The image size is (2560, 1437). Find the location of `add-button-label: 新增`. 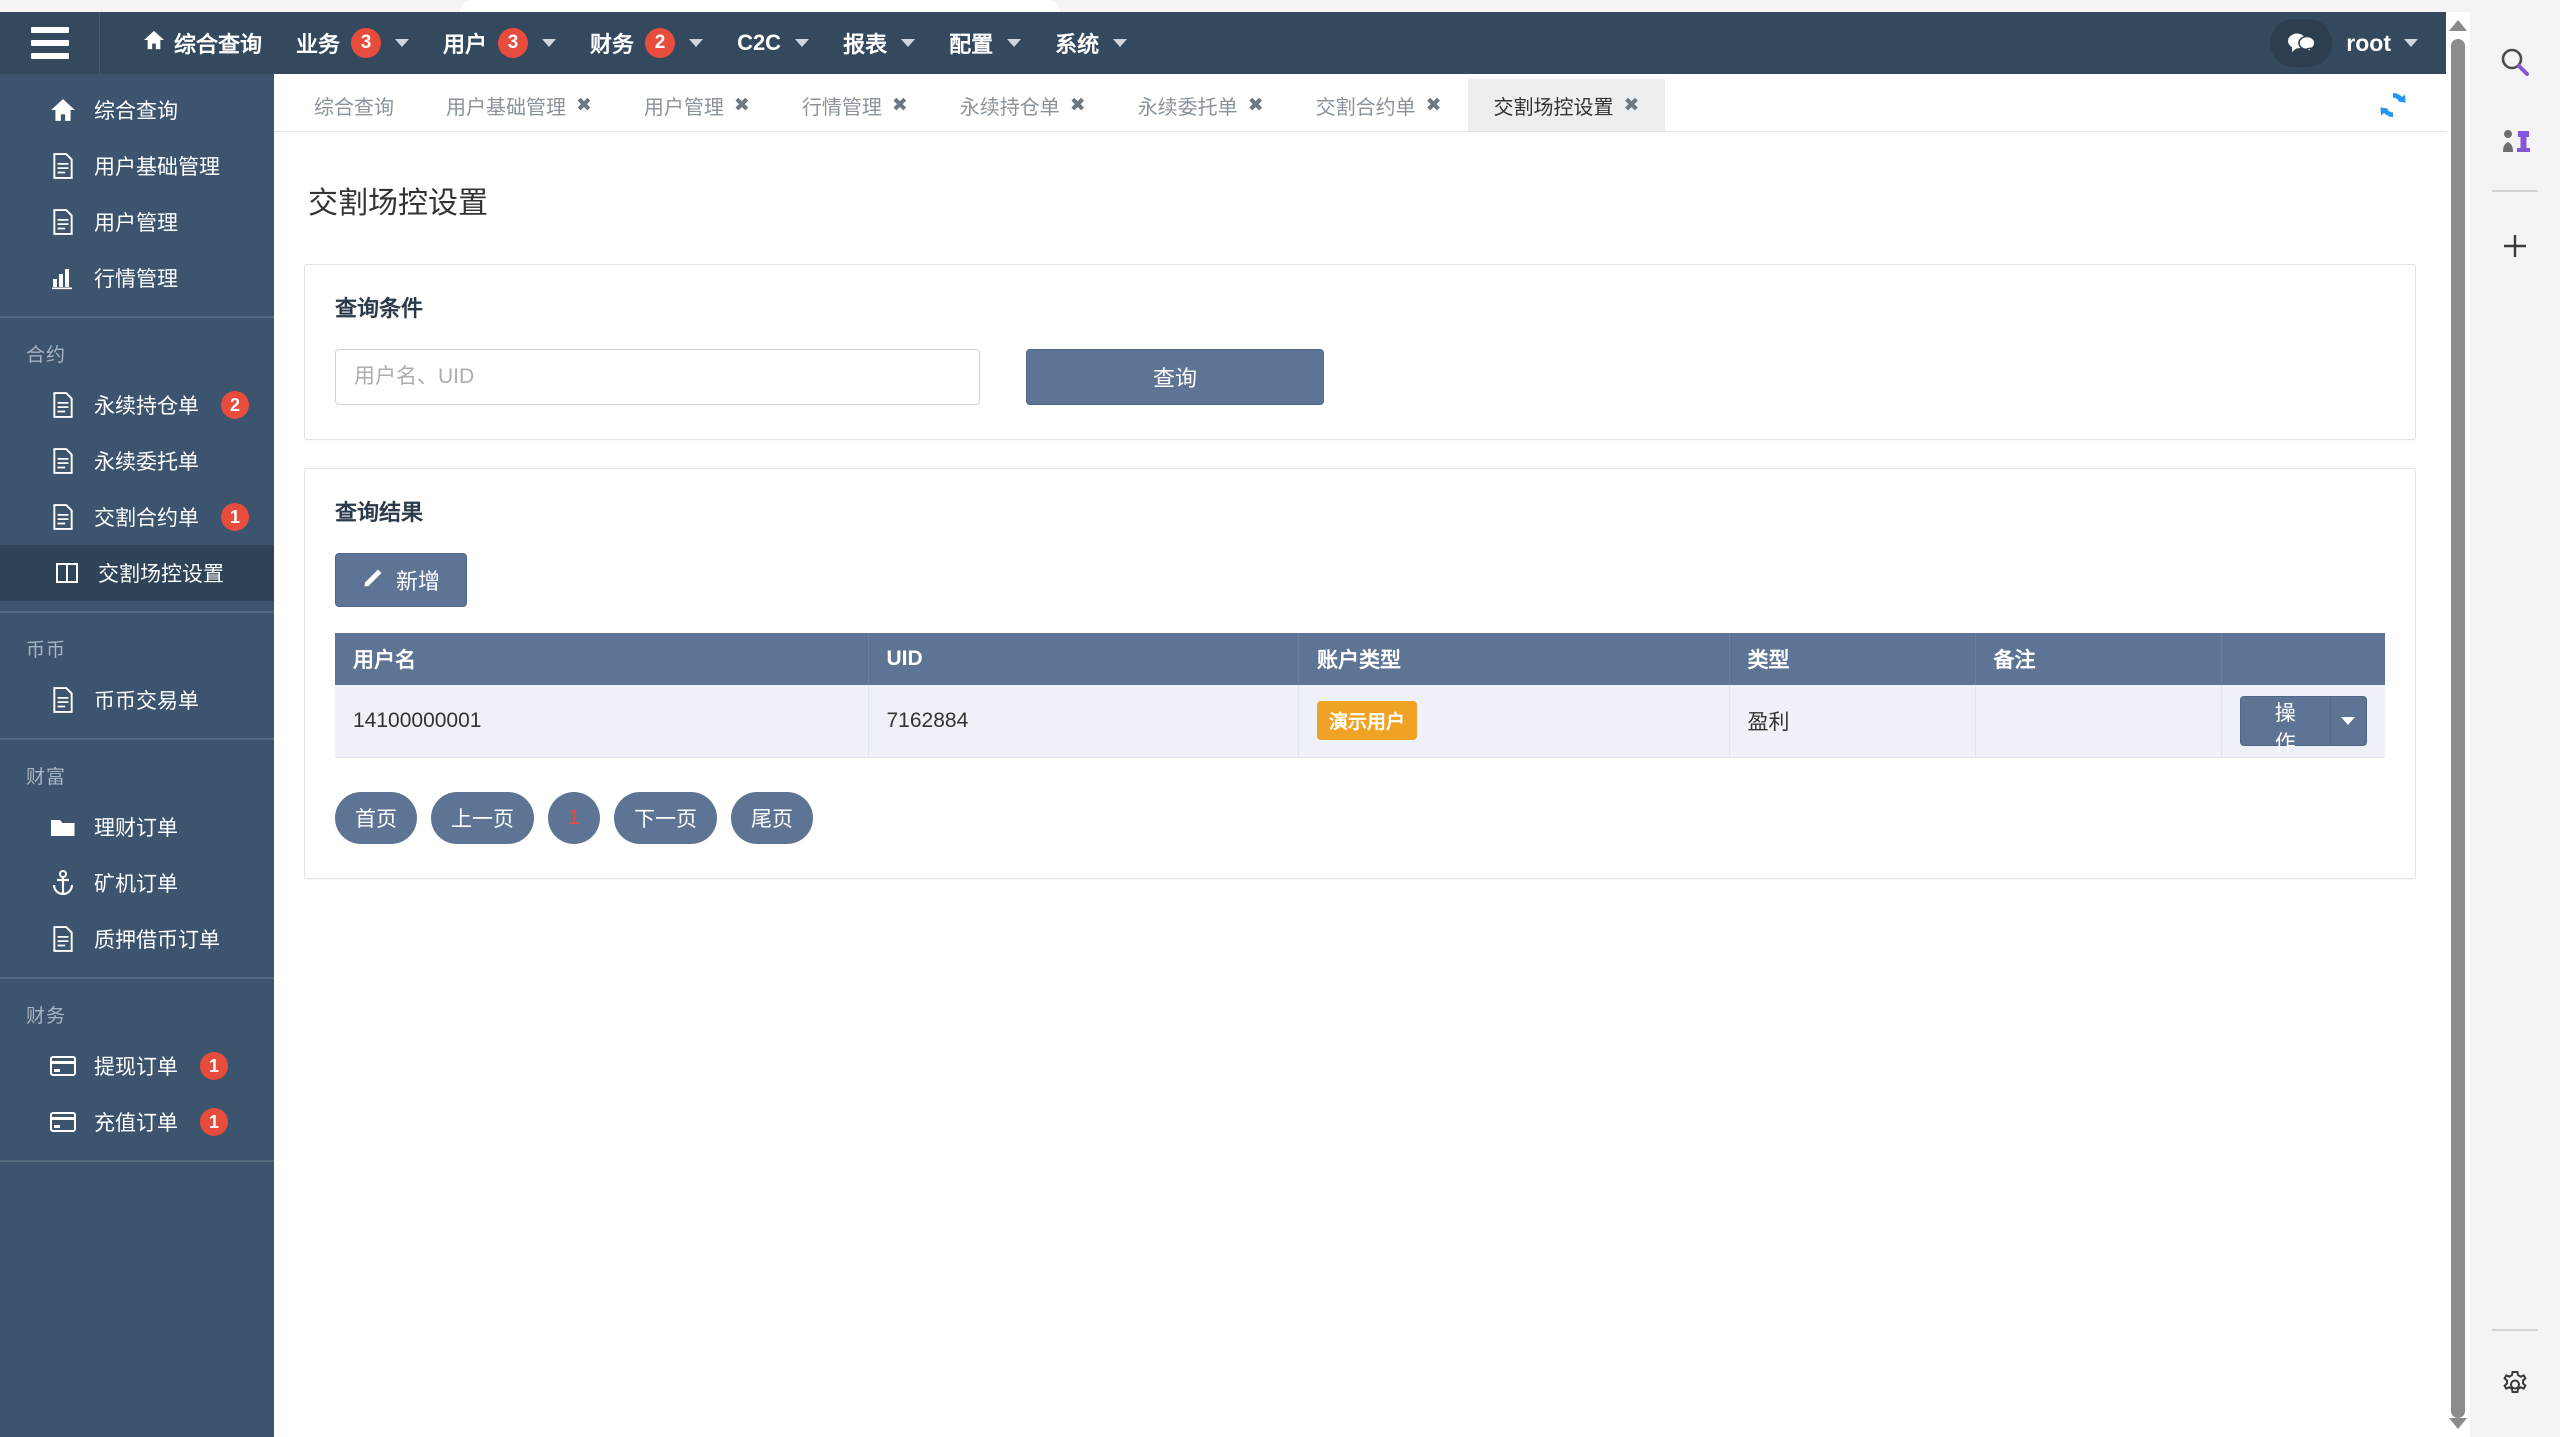

add-button-label: 新增 is located at coordinates (418, 582).